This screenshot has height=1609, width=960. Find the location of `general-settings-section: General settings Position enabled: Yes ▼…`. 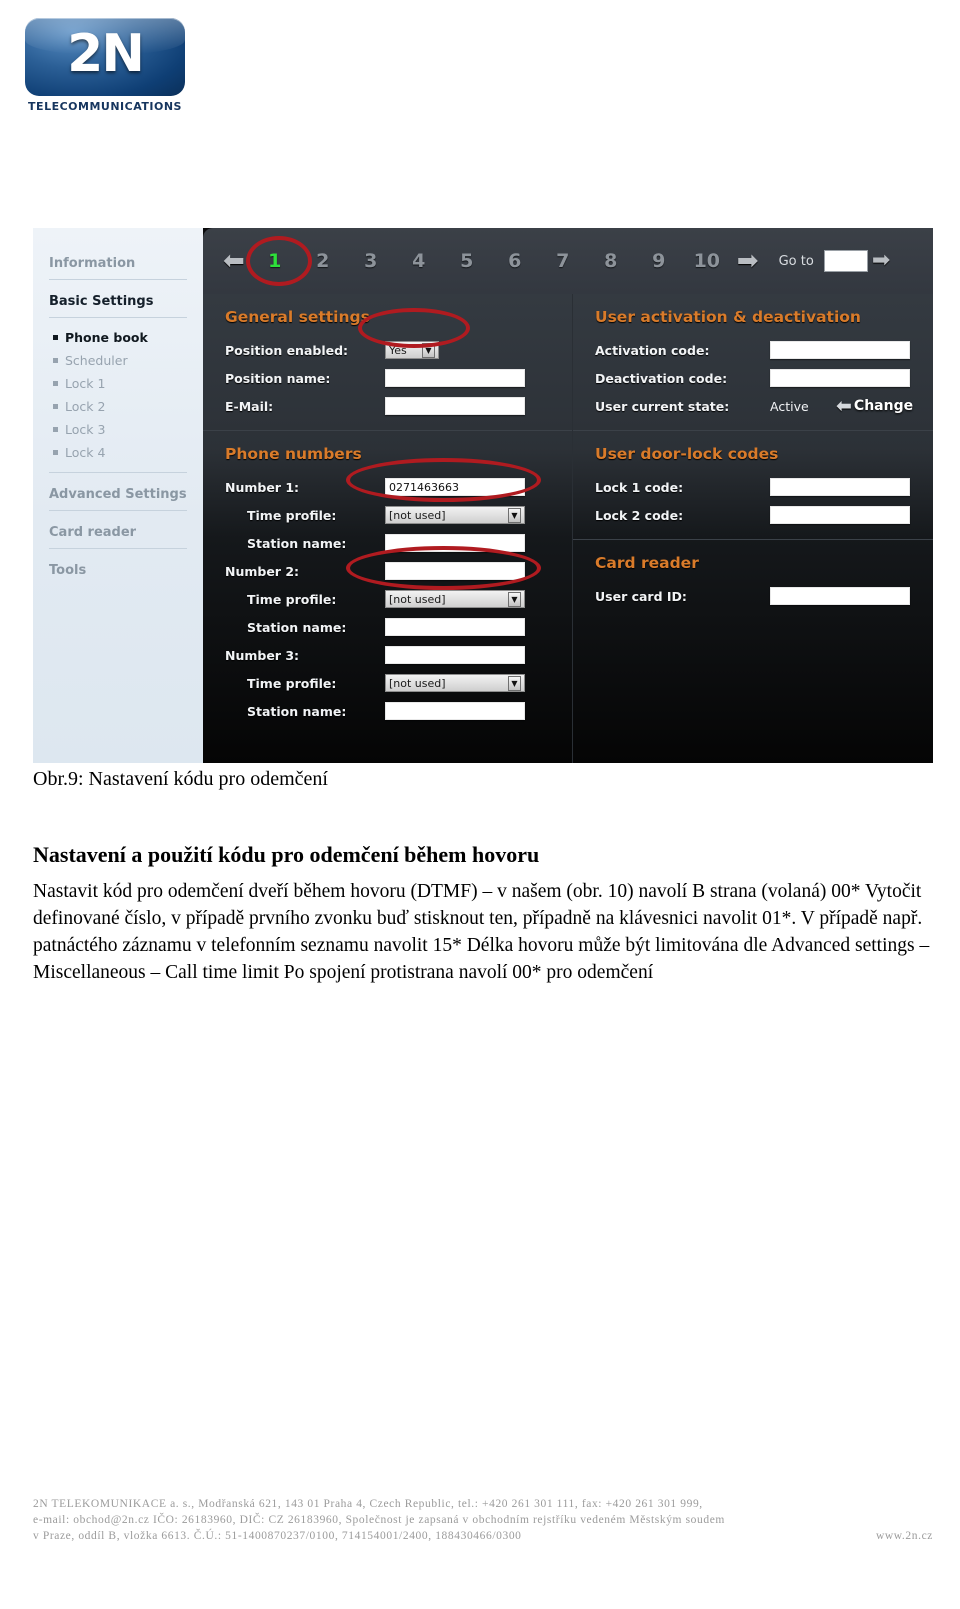

general-settings-section: General settings Position enabled: Yes ▼… is located at coordinates (387, 362).